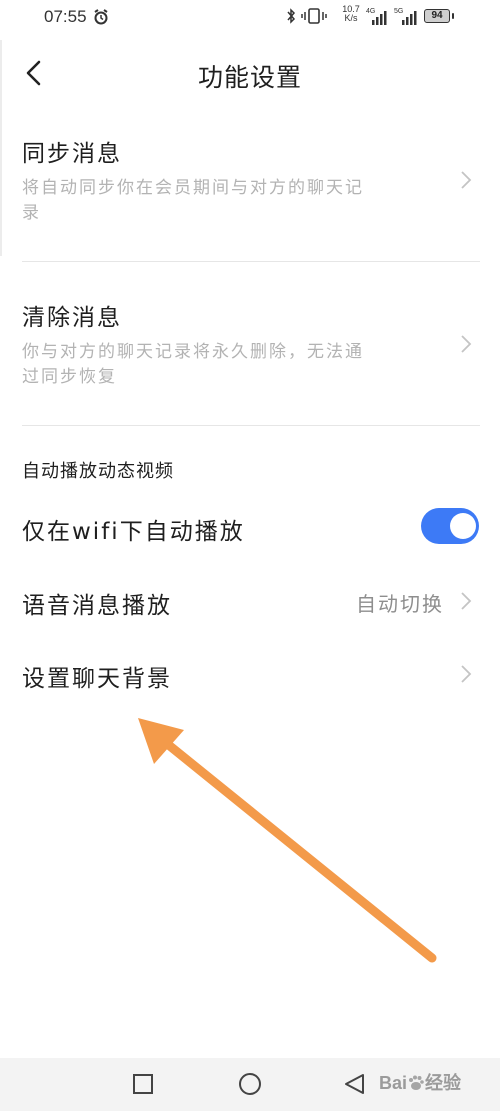 Image resolution: width=500 pixels, height=1111 pixels. What do you see at coordinates (453, 16) in the screenshot?
I see `battery-tip` at bounding box center [453, 16].